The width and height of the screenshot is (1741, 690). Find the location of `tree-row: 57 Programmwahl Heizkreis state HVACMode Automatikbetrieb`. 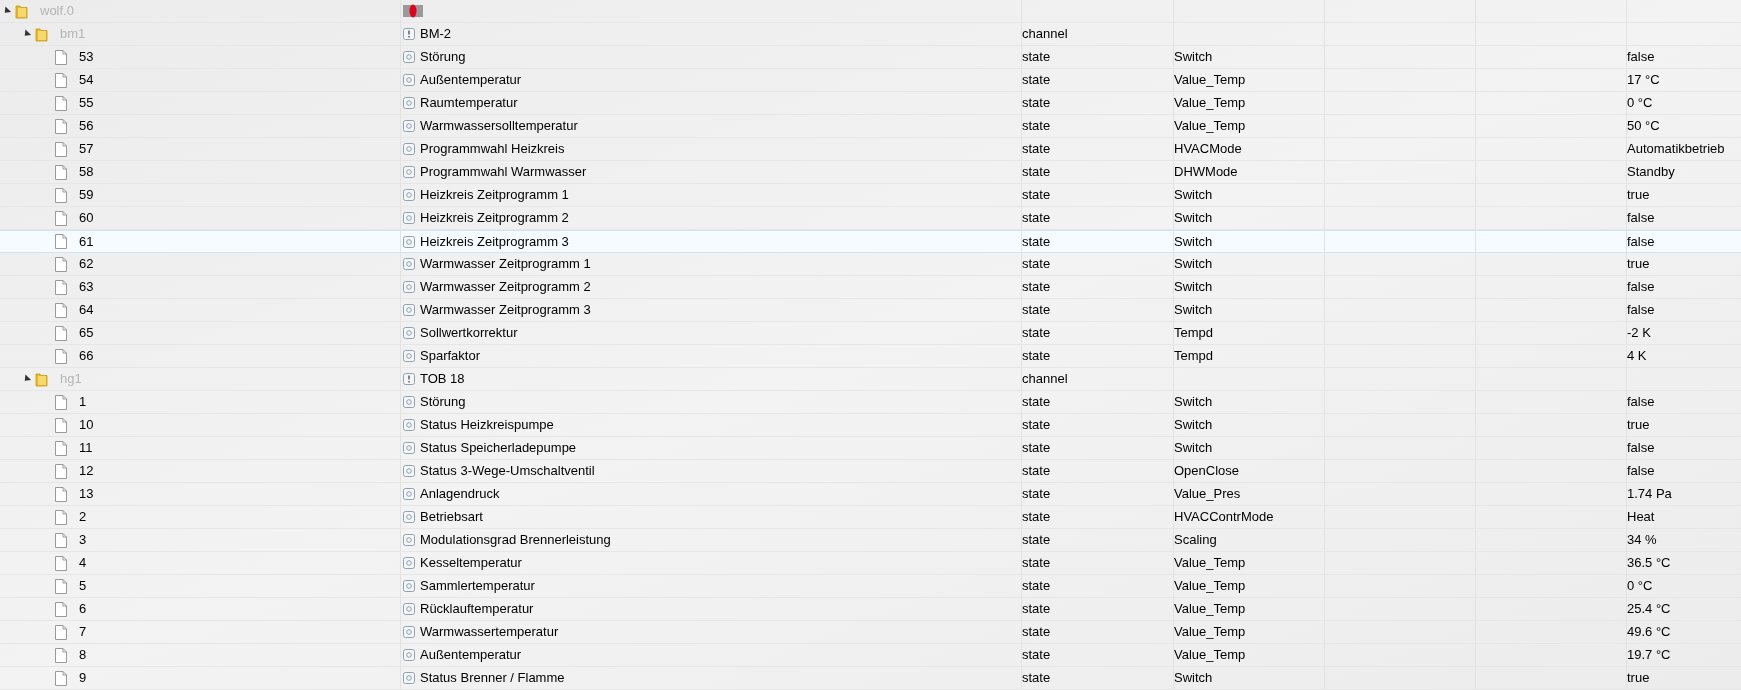

tree-row: 57 Programmwahl Heizkreis state HVACMode Automatikbetrieb is located at coordinates (870, 149).